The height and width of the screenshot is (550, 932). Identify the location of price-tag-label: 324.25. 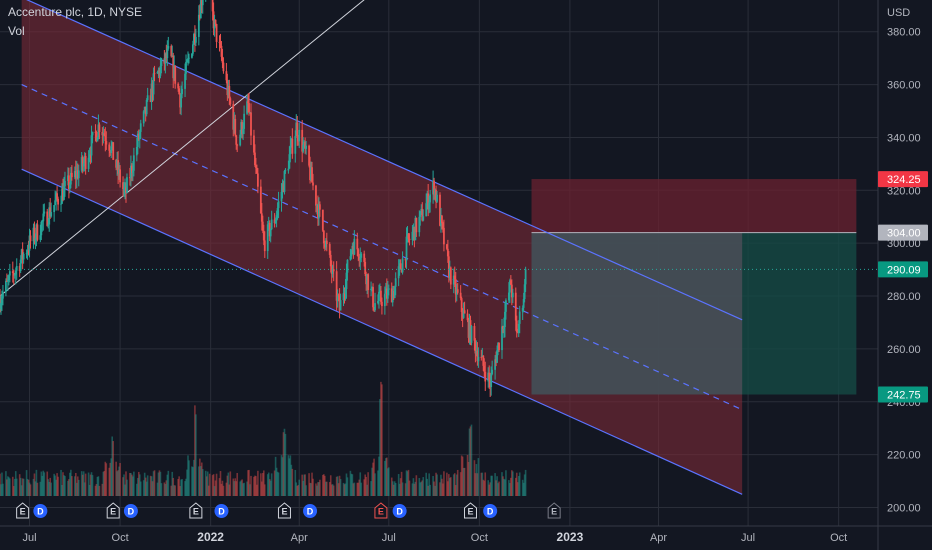
(904, 180).